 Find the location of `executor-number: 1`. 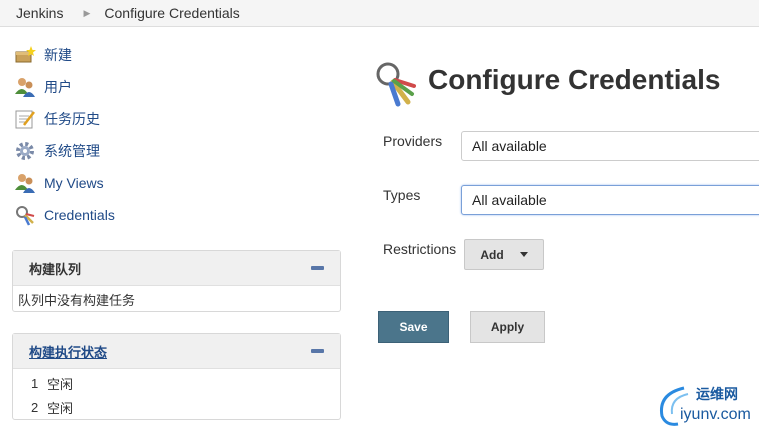

executor-number: 1 is located at coordinates (35, 383).